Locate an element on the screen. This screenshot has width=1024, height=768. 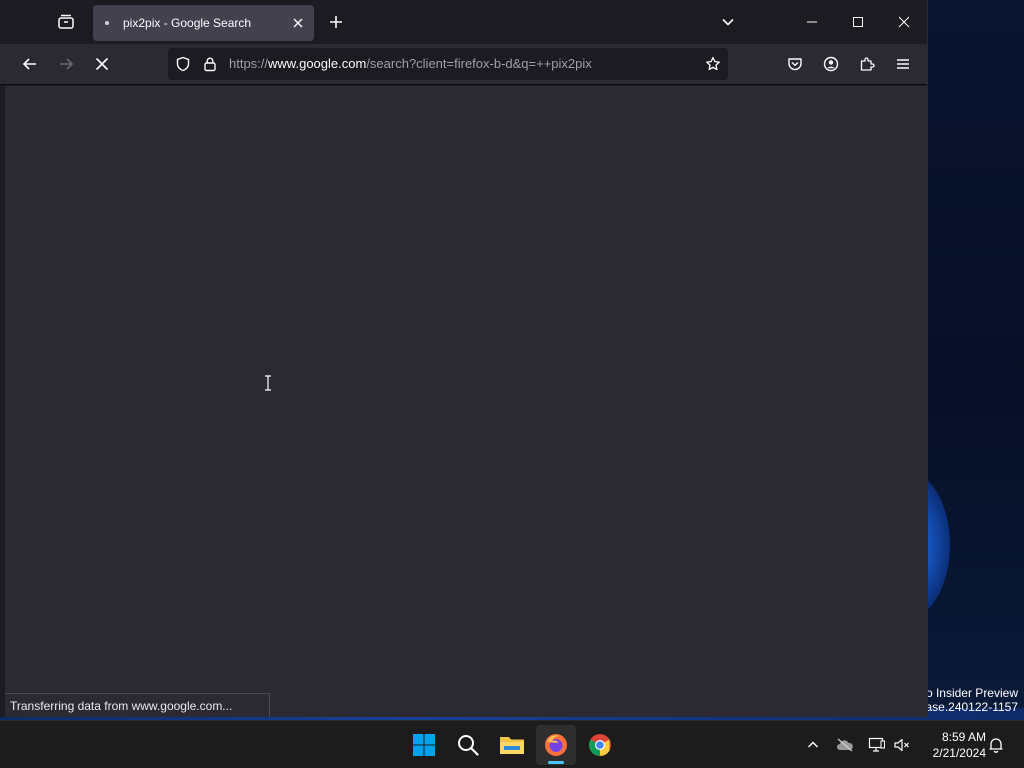
chevron-down-icon is located at coordinates (728, 22).